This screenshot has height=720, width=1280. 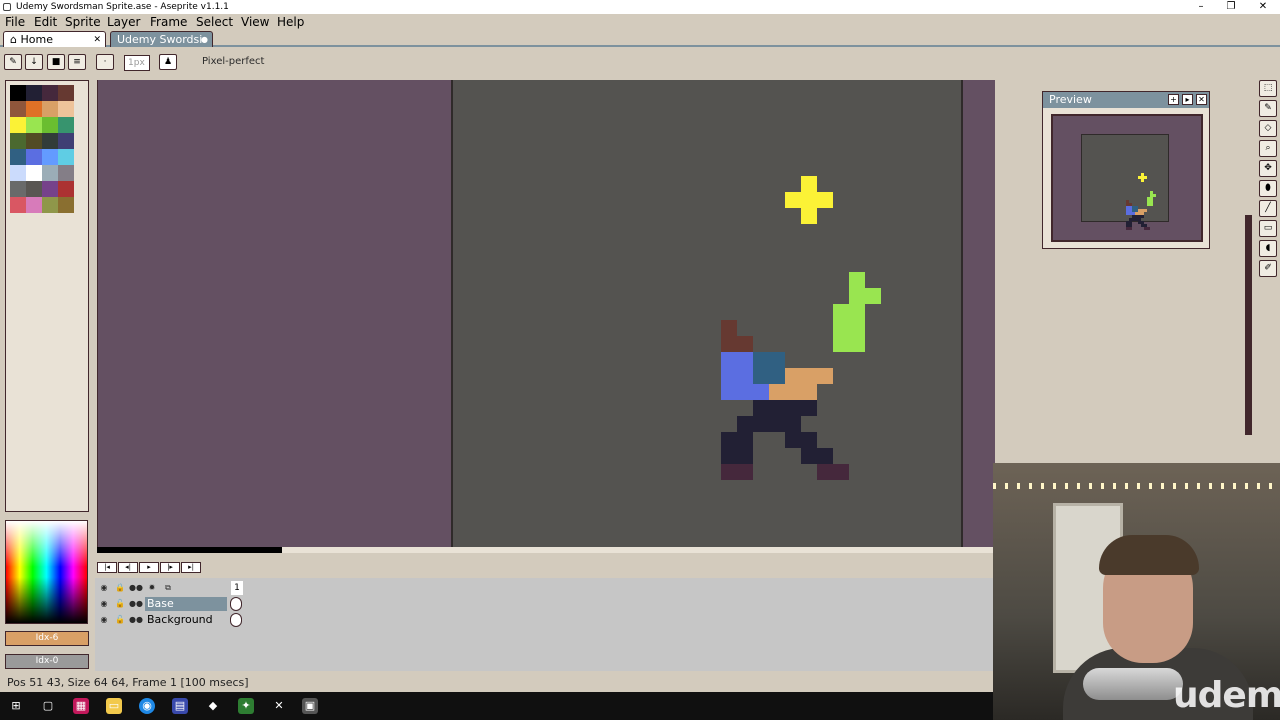 What do you see at coordinates (1263, 7) in the screenshot?
I see `close-button: ✕` at bounding box center [1263, 7].